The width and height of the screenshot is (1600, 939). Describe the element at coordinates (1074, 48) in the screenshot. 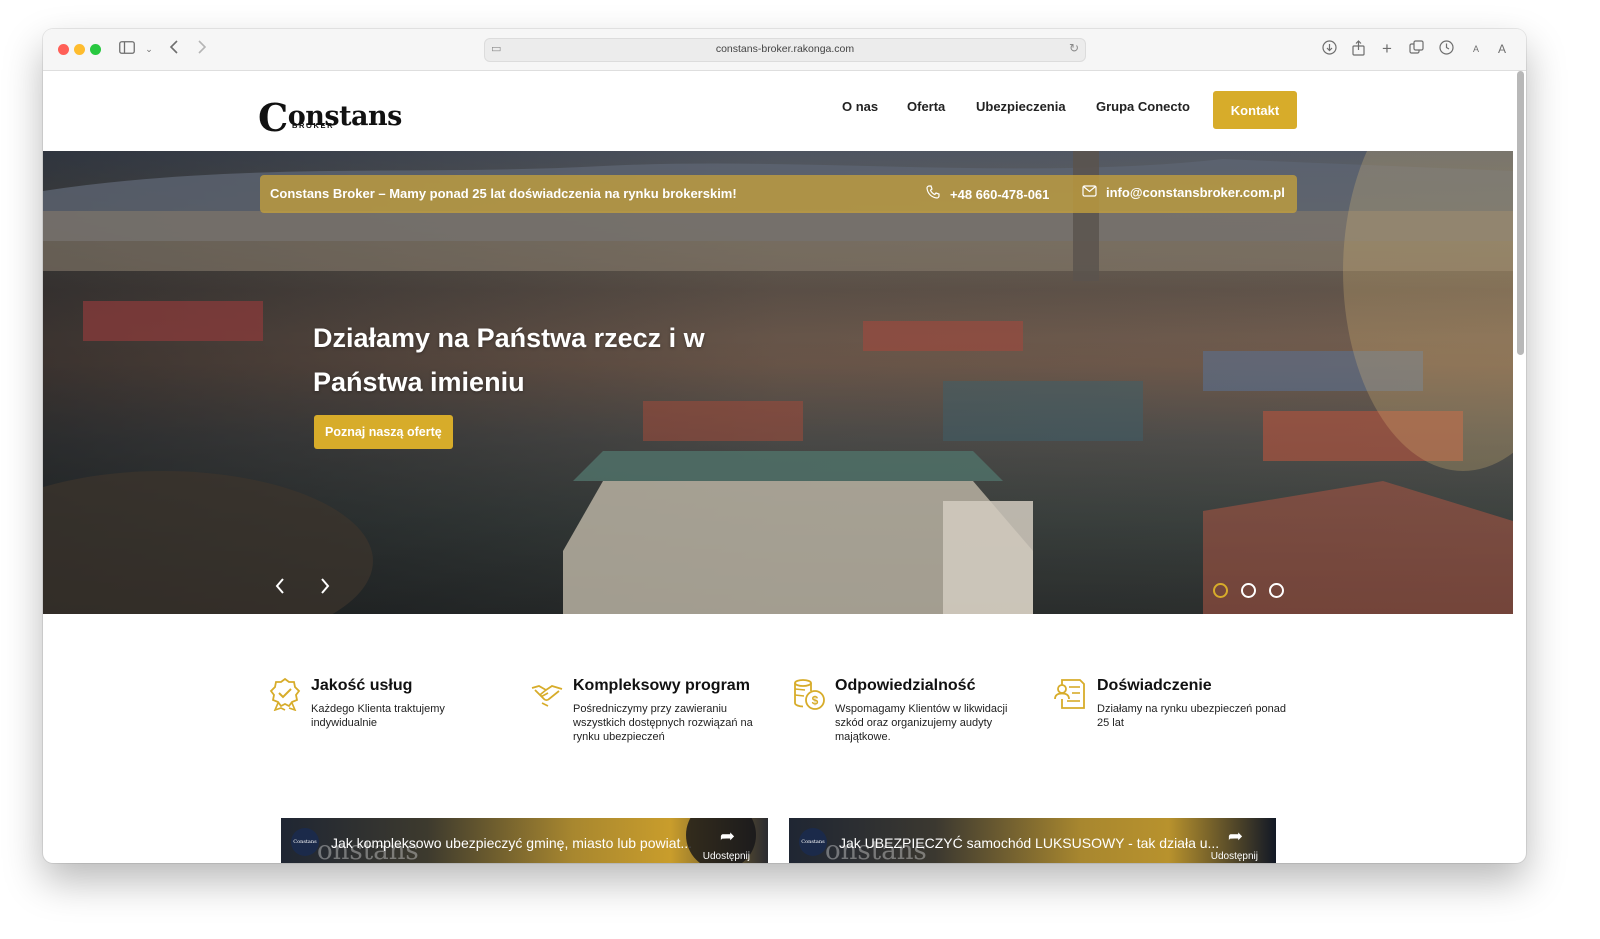

I see `reload-icon: ↻` at that location.